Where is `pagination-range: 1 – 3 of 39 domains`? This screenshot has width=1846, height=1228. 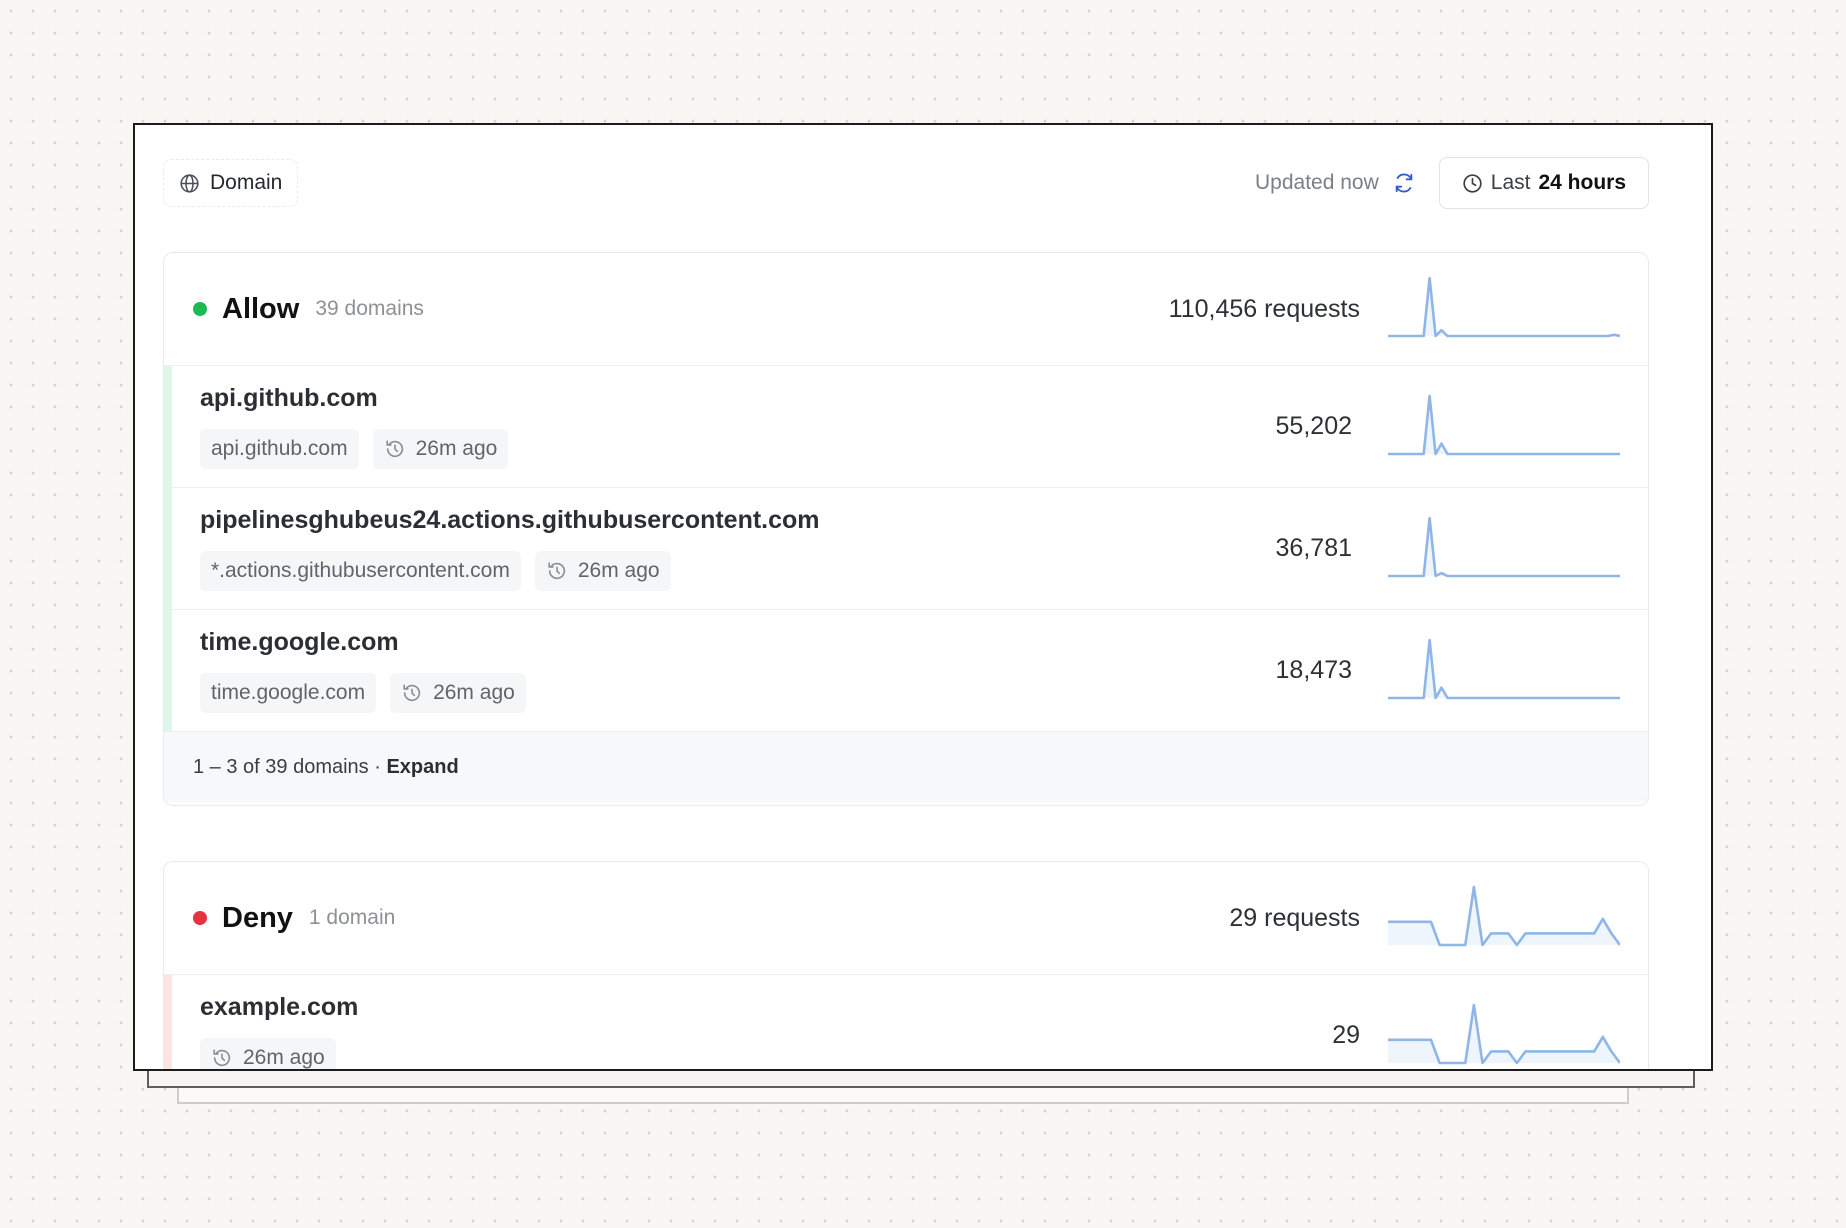 pagination-range: 1 – 3 of 39 domains is located at coordinates (281, 766).